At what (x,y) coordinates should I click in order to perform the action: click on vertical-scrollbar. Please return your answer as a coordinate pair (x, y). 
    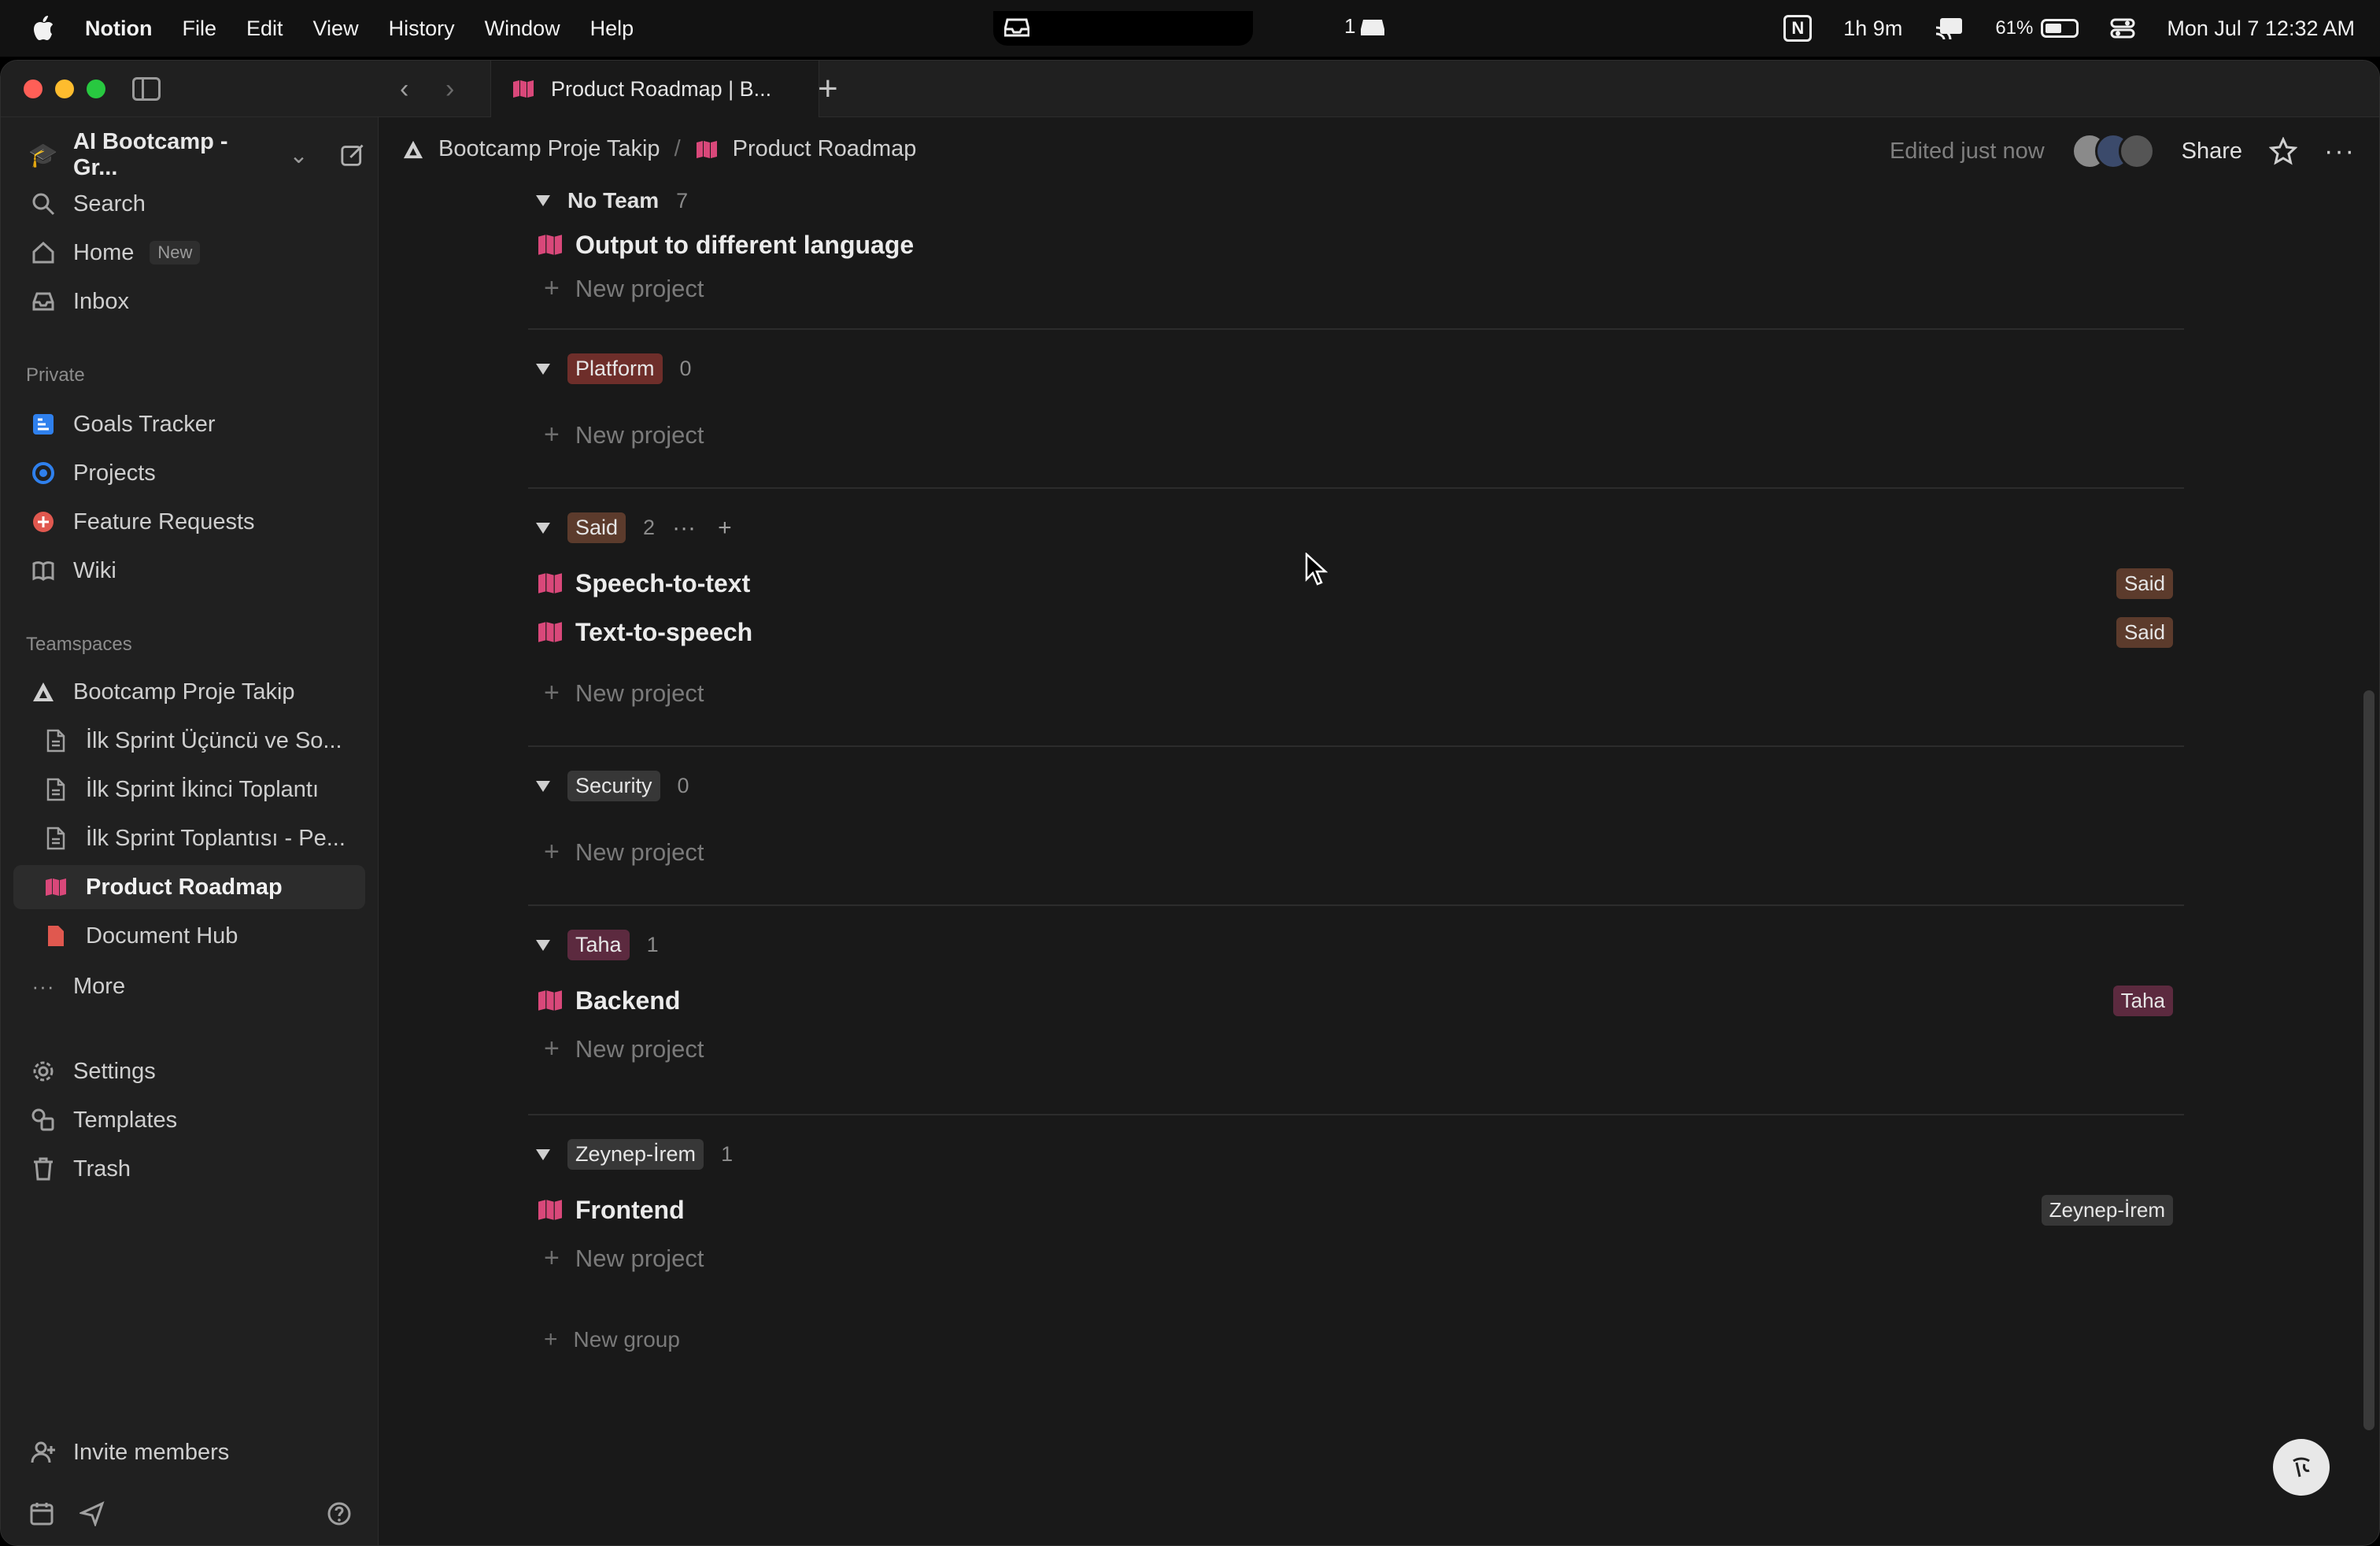
    Looking at the image, I should click on (2368, 1060).